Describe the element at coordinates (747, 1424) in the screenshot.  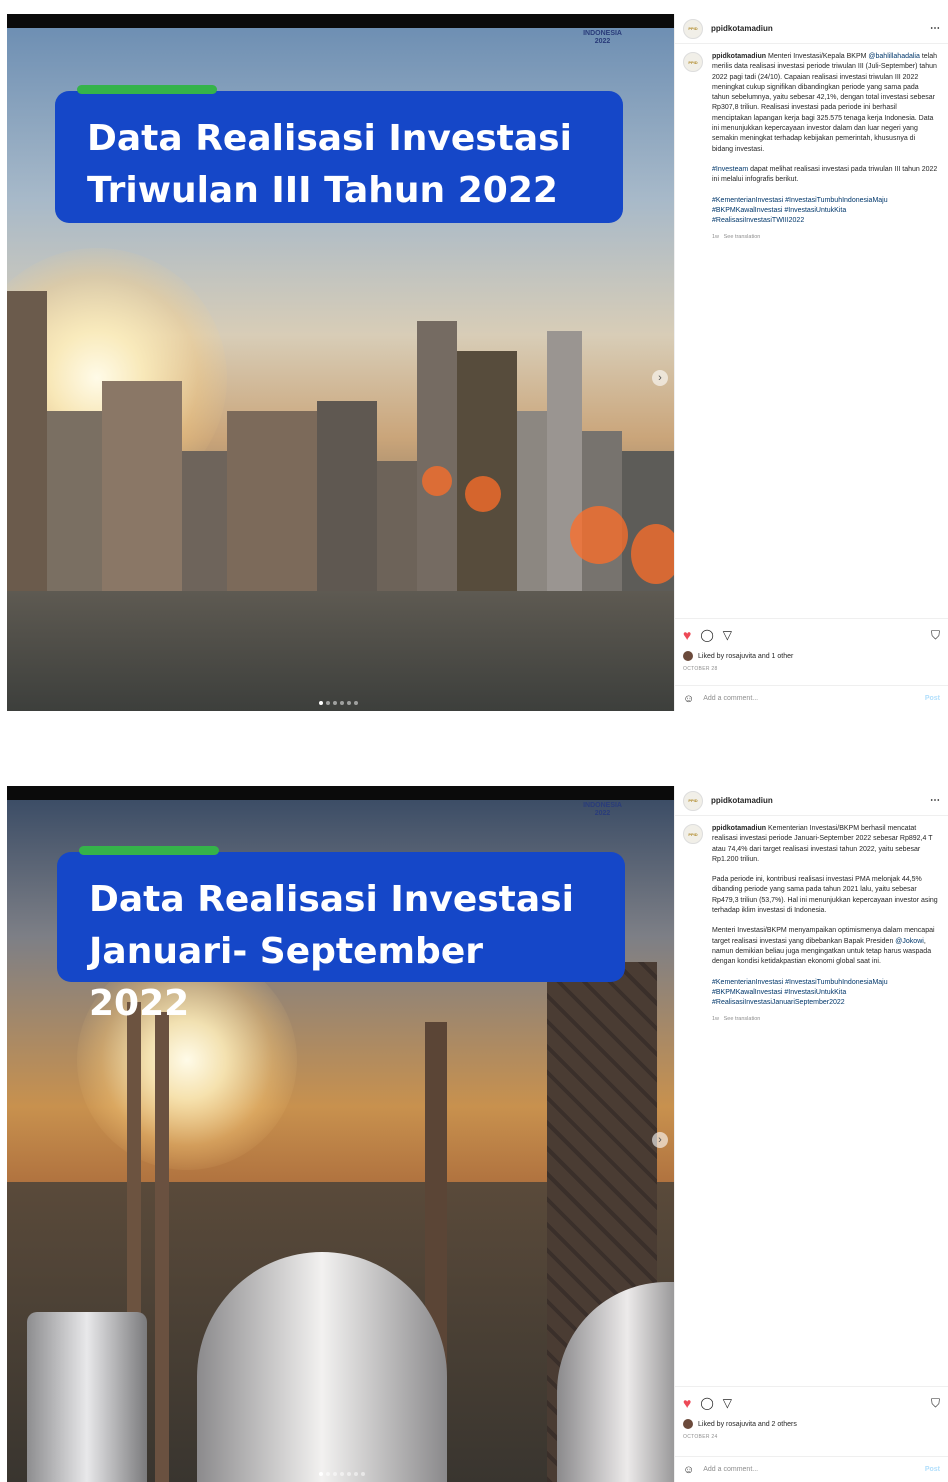
I see `liked-by-text: Liked by rosajuvita and 2 others` at that location.